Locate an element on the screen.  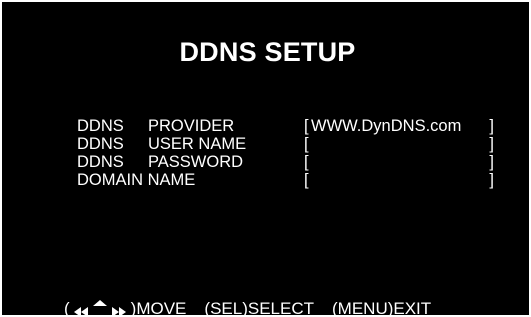
ddns-provider-label-prefix: DDNS is located at coordinates (100, 126).